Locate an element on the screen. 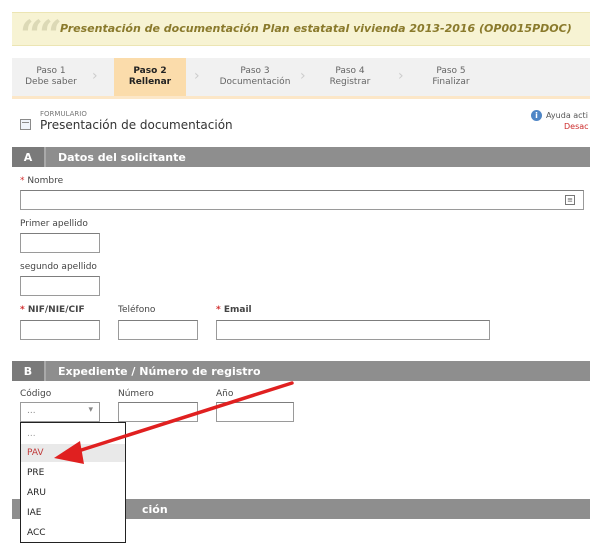 The height and width of the screenshot is (543, 590). step-2: Paso 2 Rellenar is located at coordinates (150, 77).